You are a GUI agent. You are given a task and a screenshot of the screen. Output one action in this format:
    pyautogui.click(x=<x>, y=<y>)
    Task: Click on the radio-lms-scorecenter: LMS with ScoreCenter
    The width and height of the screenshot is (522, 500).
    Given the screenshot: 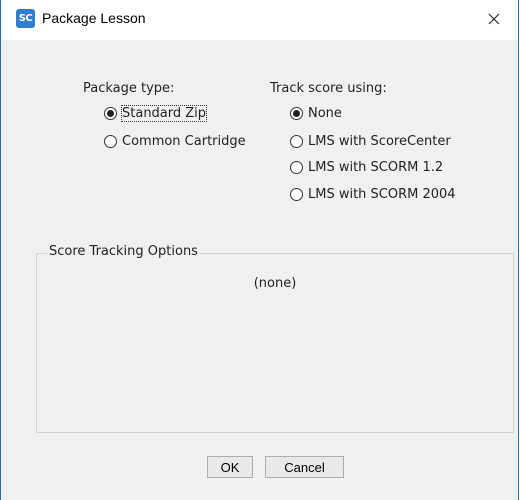 What is the action you would take?
    pyautogui.click(x=370, y=141)
    